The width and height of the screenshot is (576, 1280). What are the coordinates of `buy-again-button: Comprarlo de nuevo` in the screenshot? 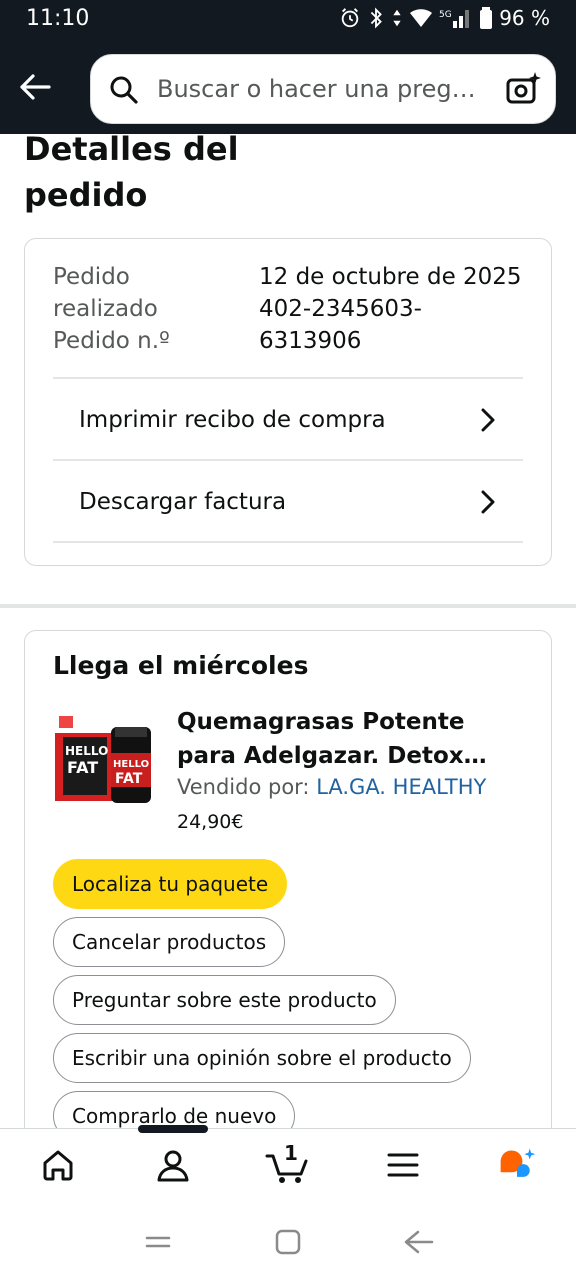 It's located at (174, 1109).